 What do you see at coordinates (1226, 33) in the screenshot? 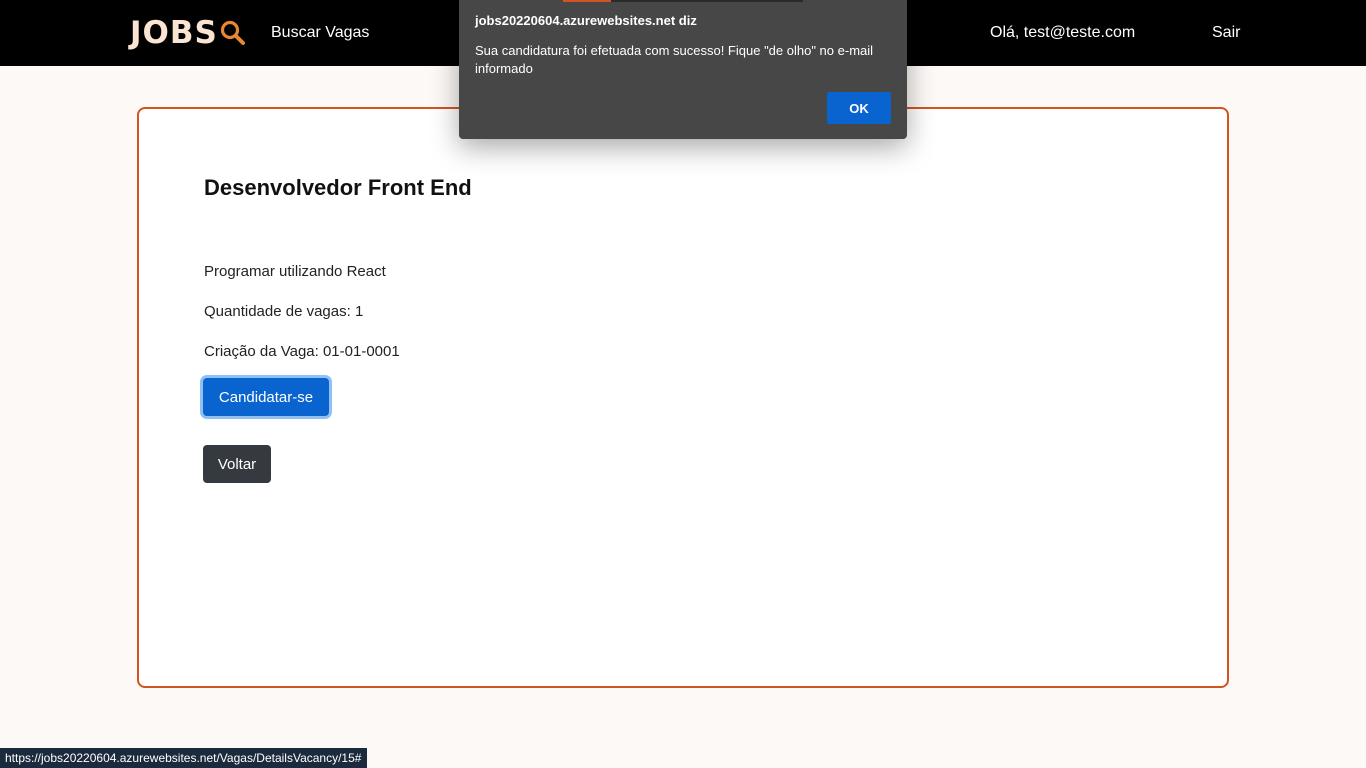
I see `nav-logout-link: Sair` at bounding box center [1226, 33].